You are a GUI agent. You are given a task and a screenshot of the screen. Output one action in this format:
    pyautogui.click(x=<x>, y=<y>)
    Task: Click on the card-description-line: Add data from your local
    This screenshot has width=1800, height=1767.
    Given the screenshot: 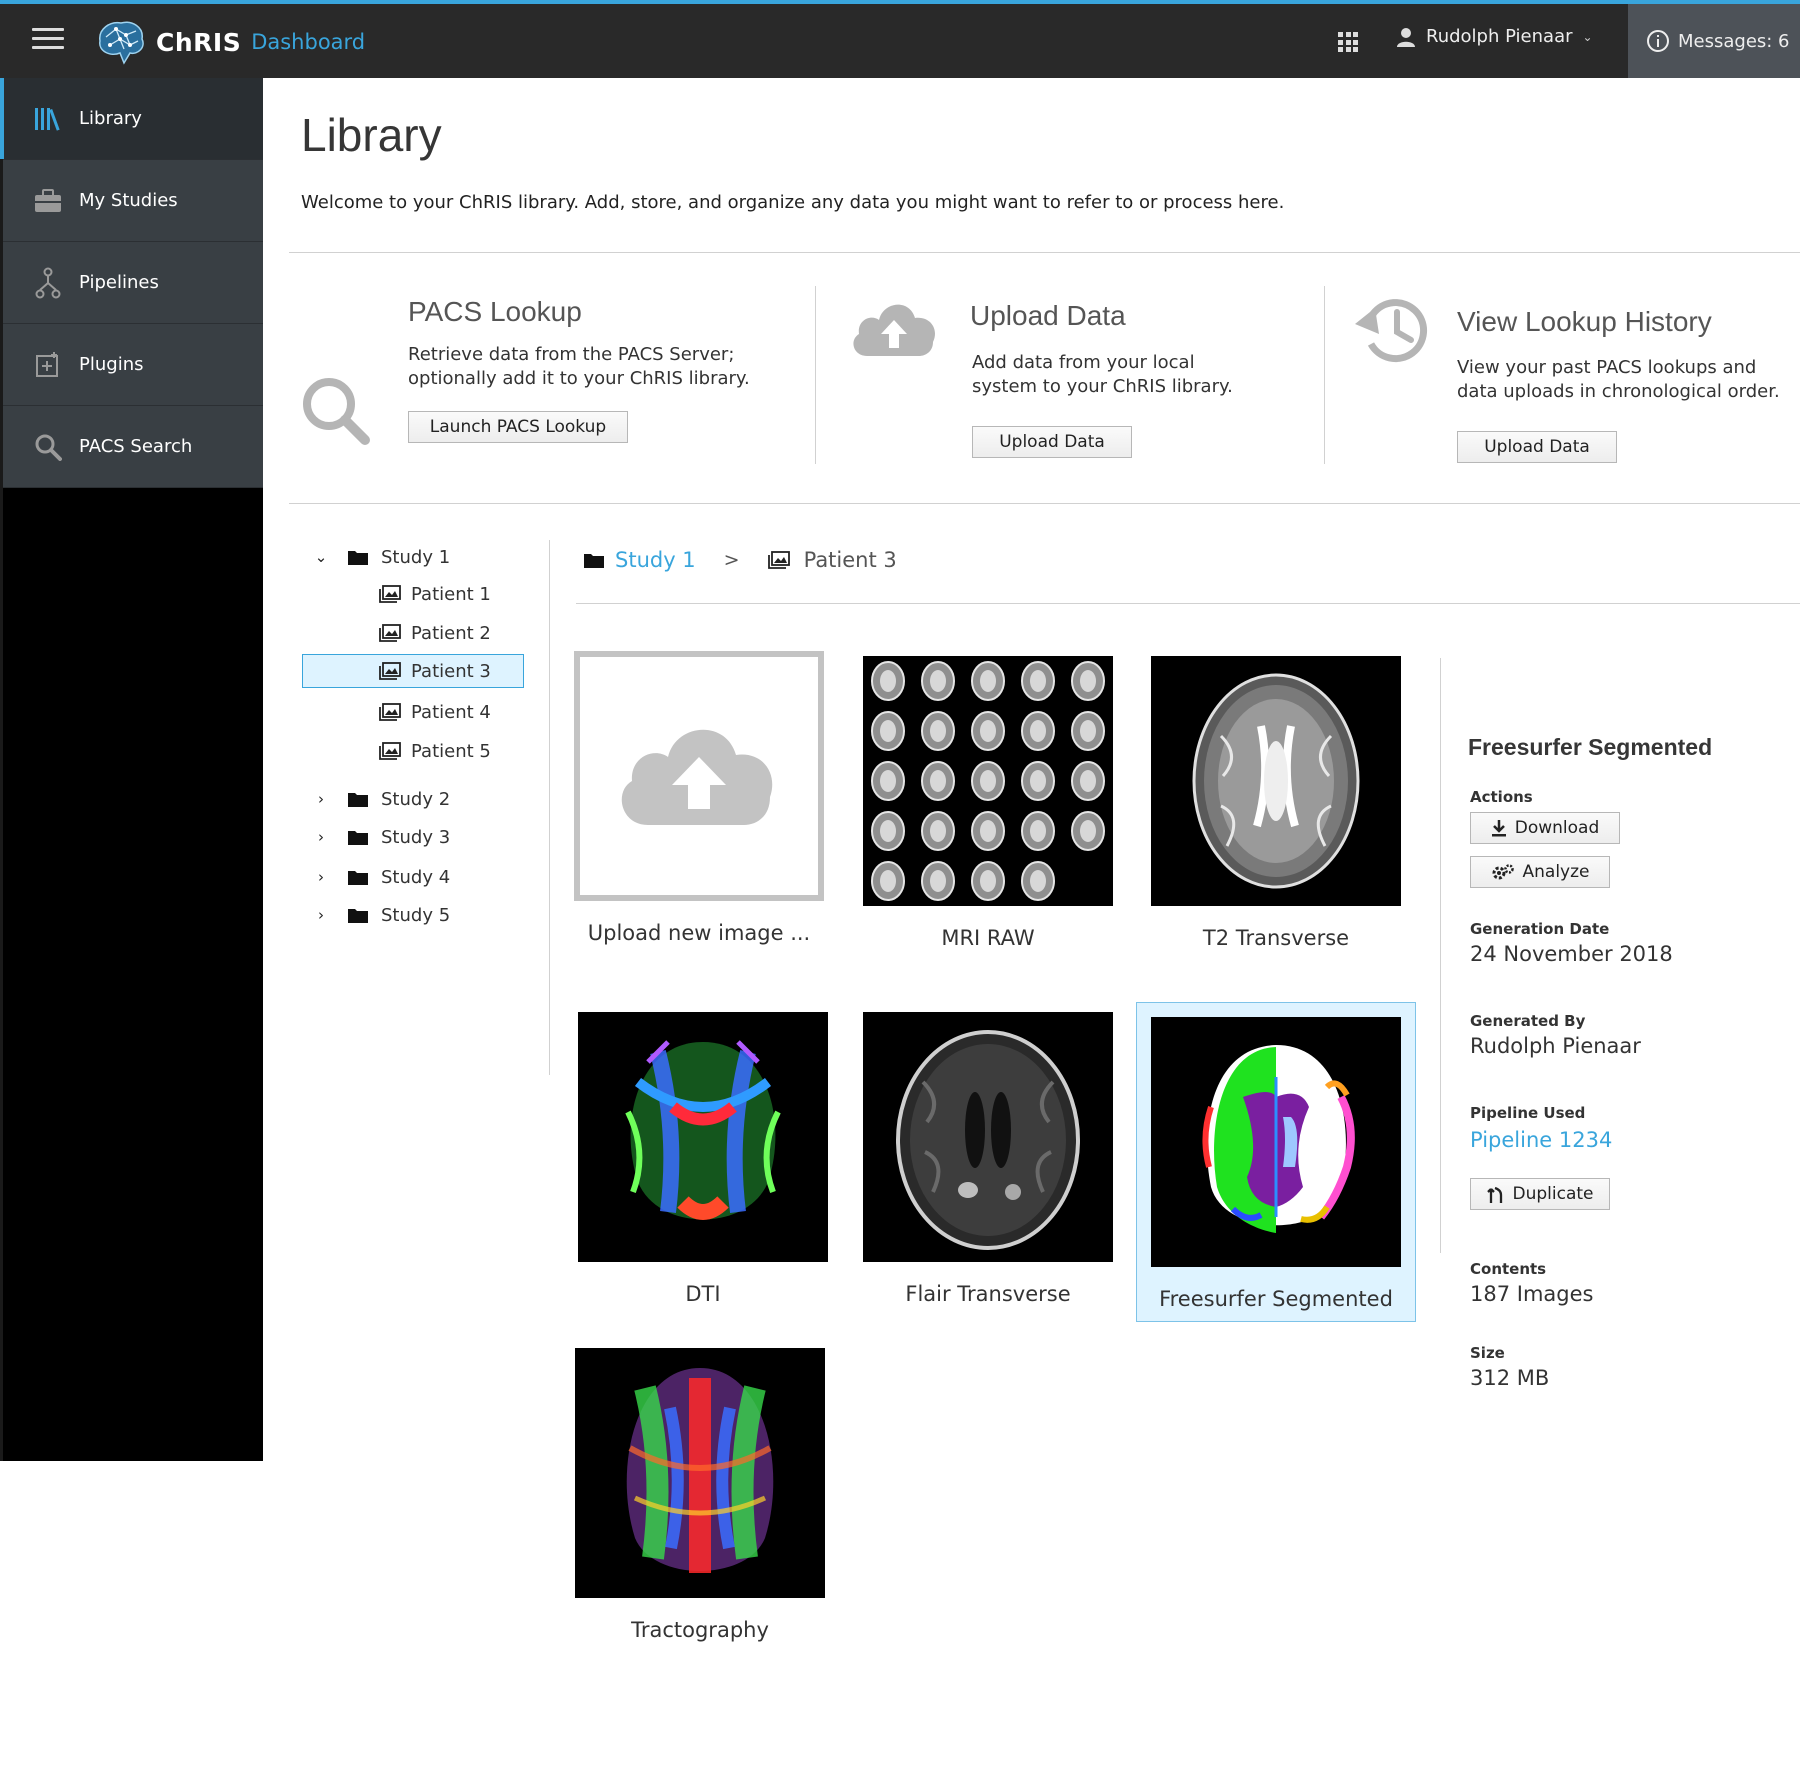 What is the action you would take?
    pyautogui.click(x=1083, y=362)
    